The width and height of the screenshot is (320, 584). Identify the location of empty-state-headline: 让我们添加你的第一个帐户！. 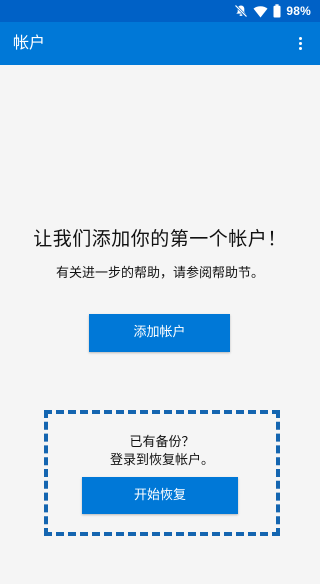
(160, 239).